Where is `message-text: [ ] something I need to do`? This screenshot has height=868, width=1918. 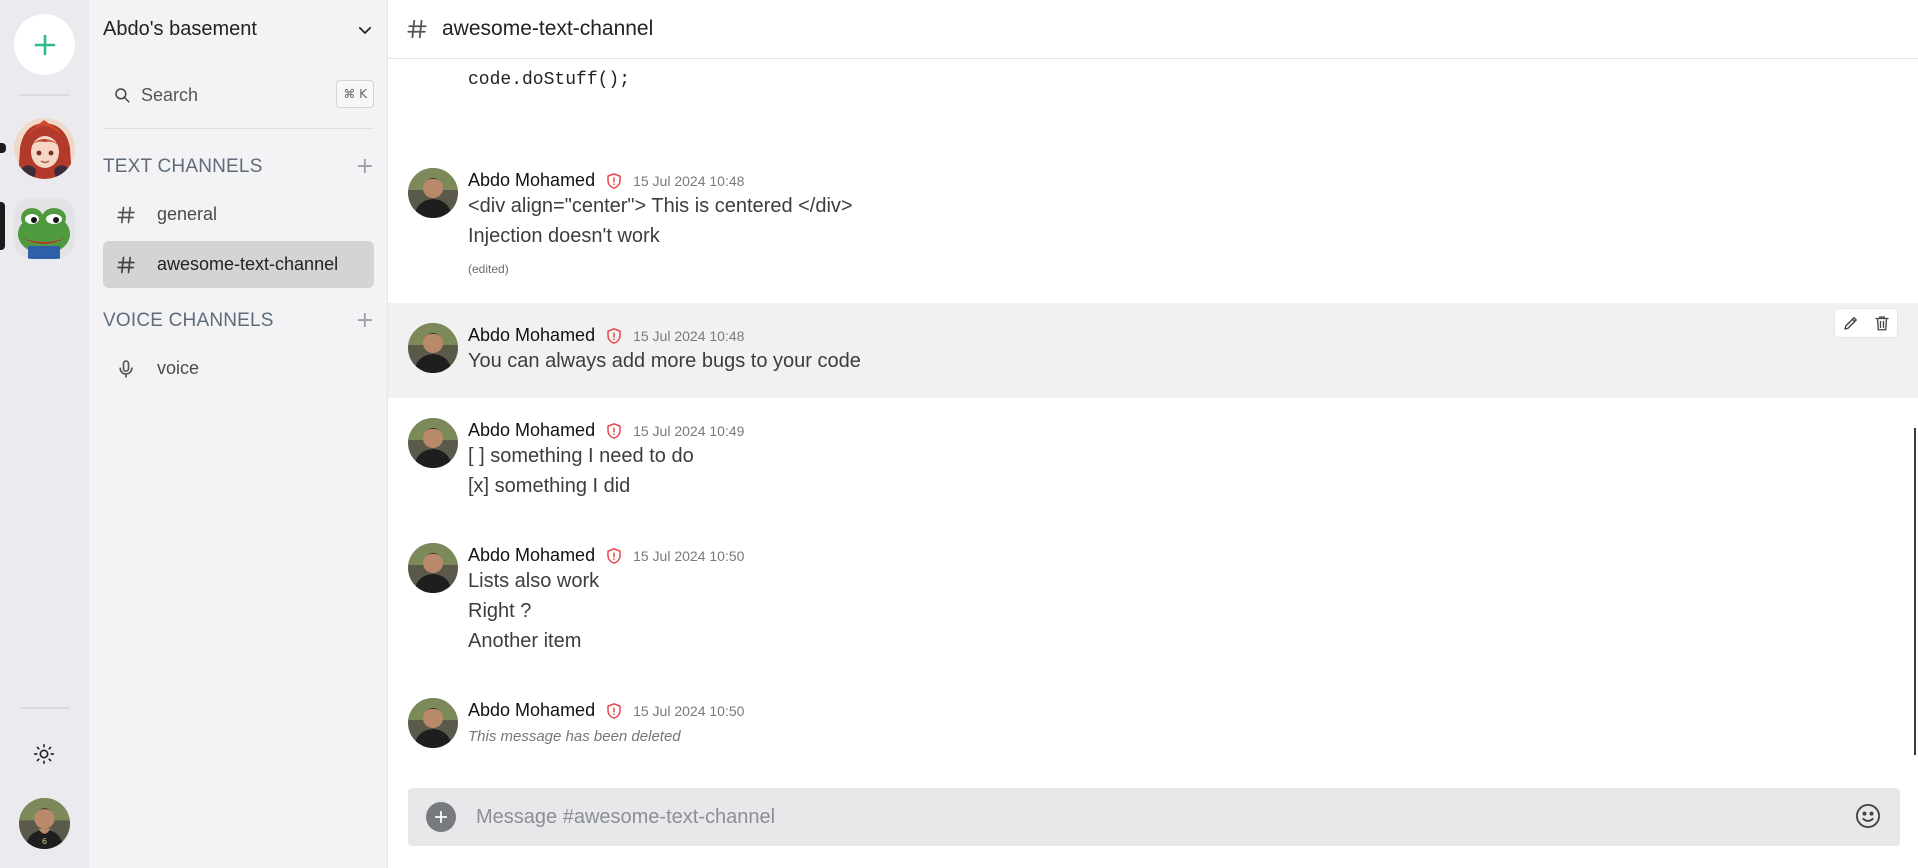
message-text: [ ] something I need to do is located at coordinates (581, 456).